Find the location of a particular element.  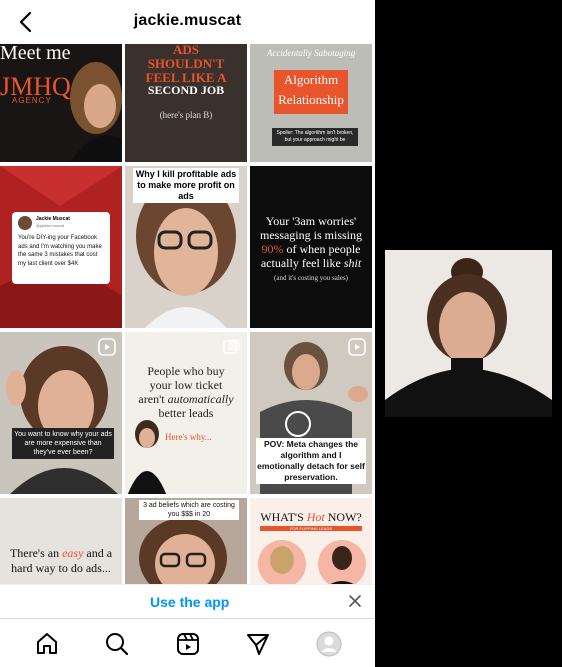

use-app-link: Use the app is located at coordinates (189, 602).